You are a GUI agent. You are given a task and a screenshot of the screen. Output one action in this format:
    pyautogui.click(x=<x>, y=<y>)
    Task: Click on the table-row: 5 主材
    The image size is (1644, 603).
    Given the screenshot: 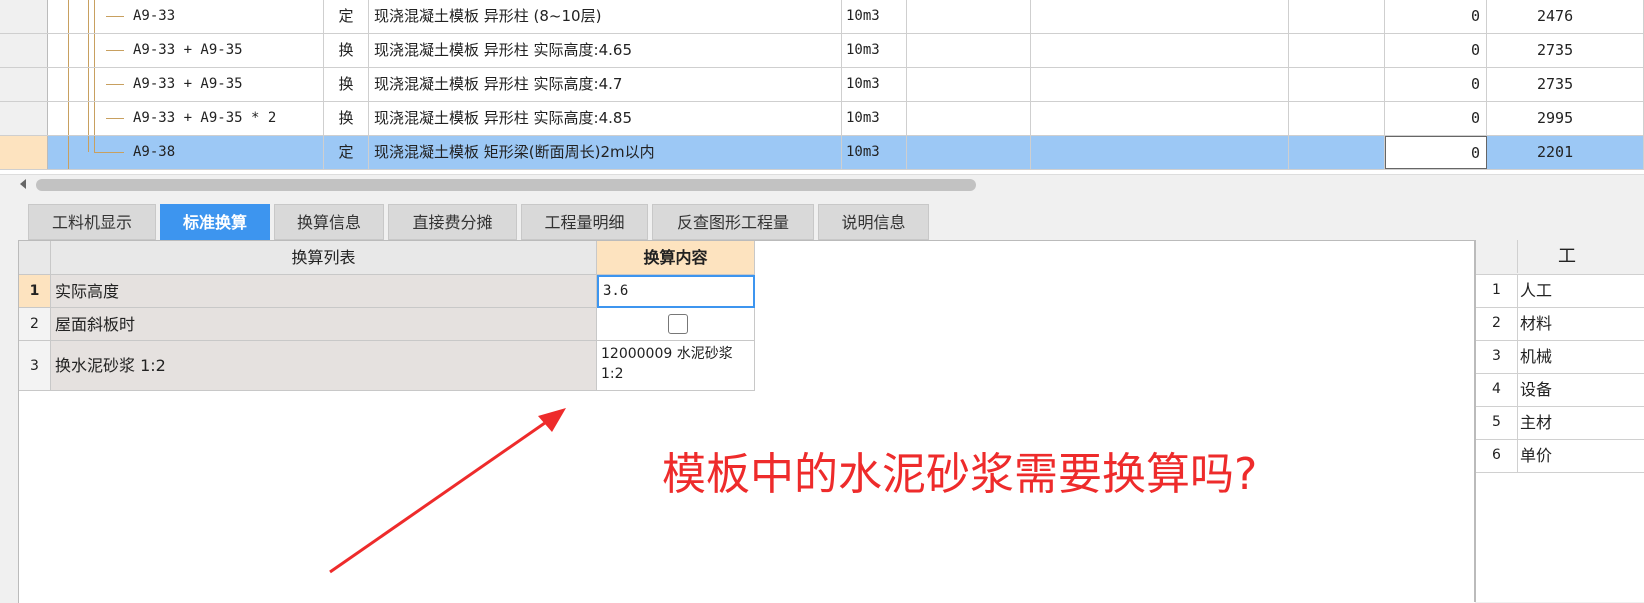 What is the action you would take?
    pyautogui.click(x=1560, y=423)
    